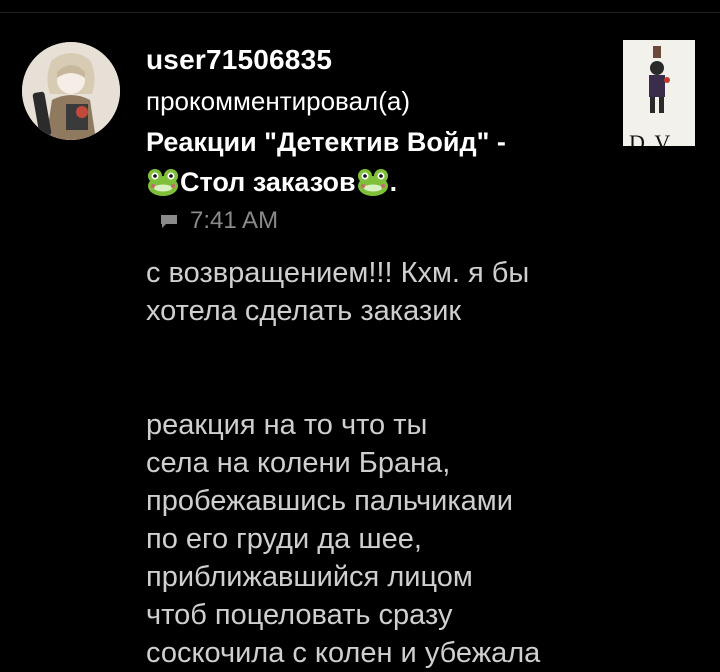  What do you see at coordinates (653, 138) in the screenshot?
I see `thumbnail-label: D.V.` at bounding box center [653, 138].